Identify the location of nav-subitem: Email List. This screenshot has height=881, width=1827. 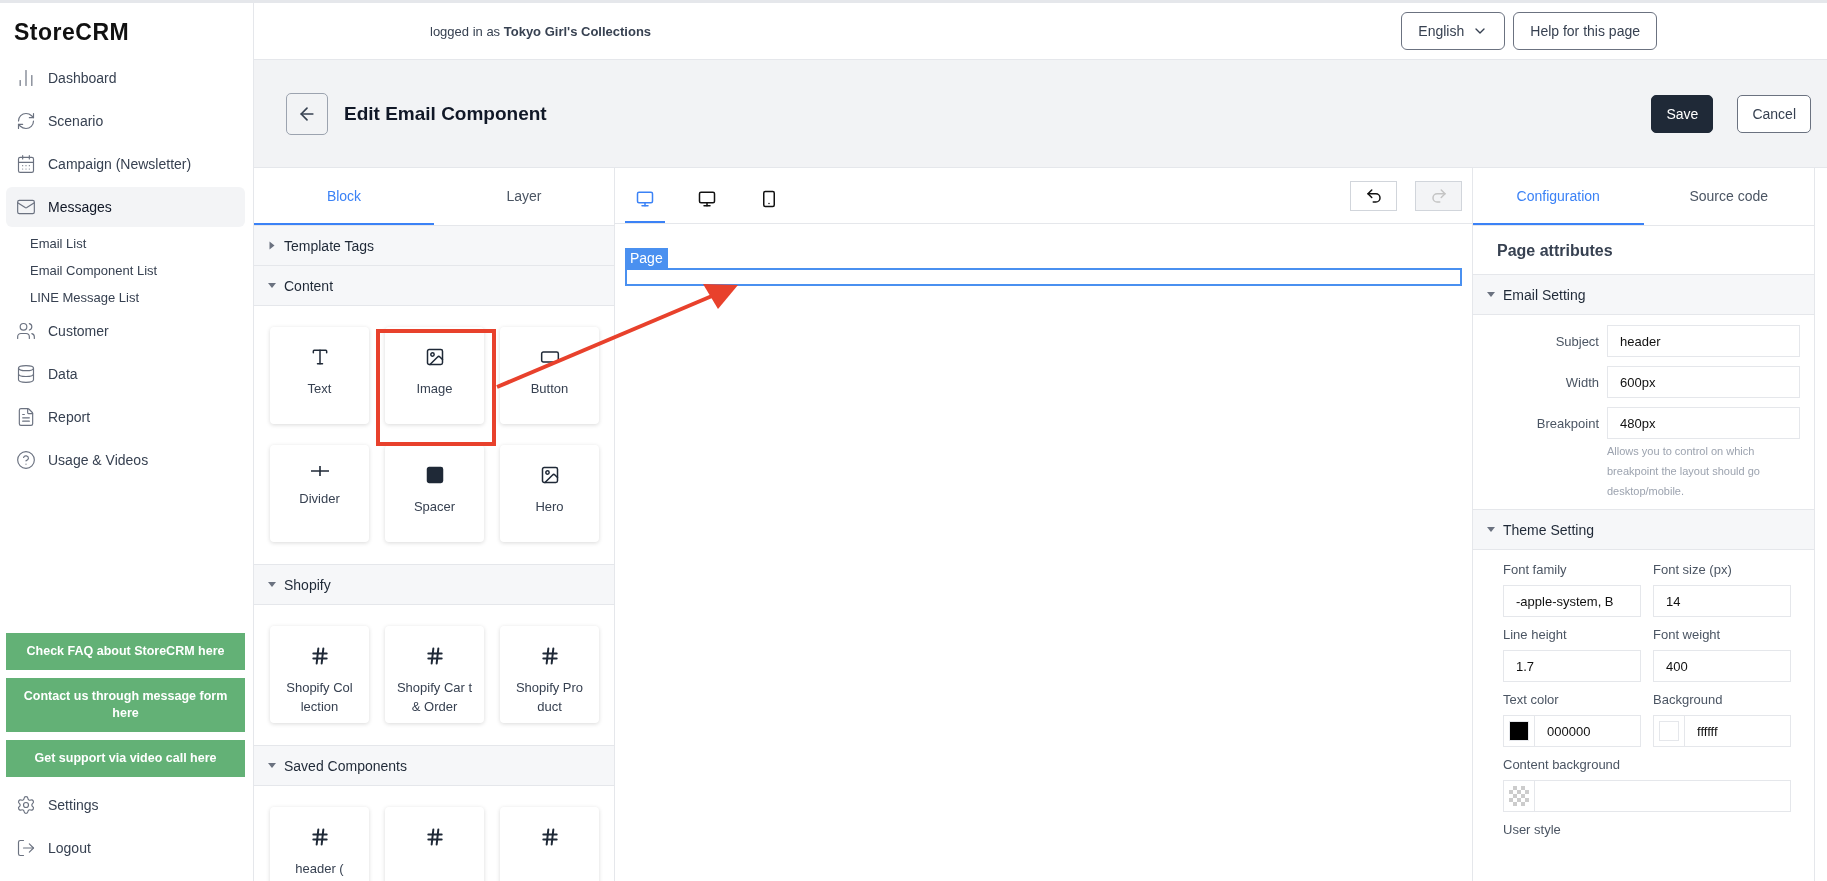
(125, 243).